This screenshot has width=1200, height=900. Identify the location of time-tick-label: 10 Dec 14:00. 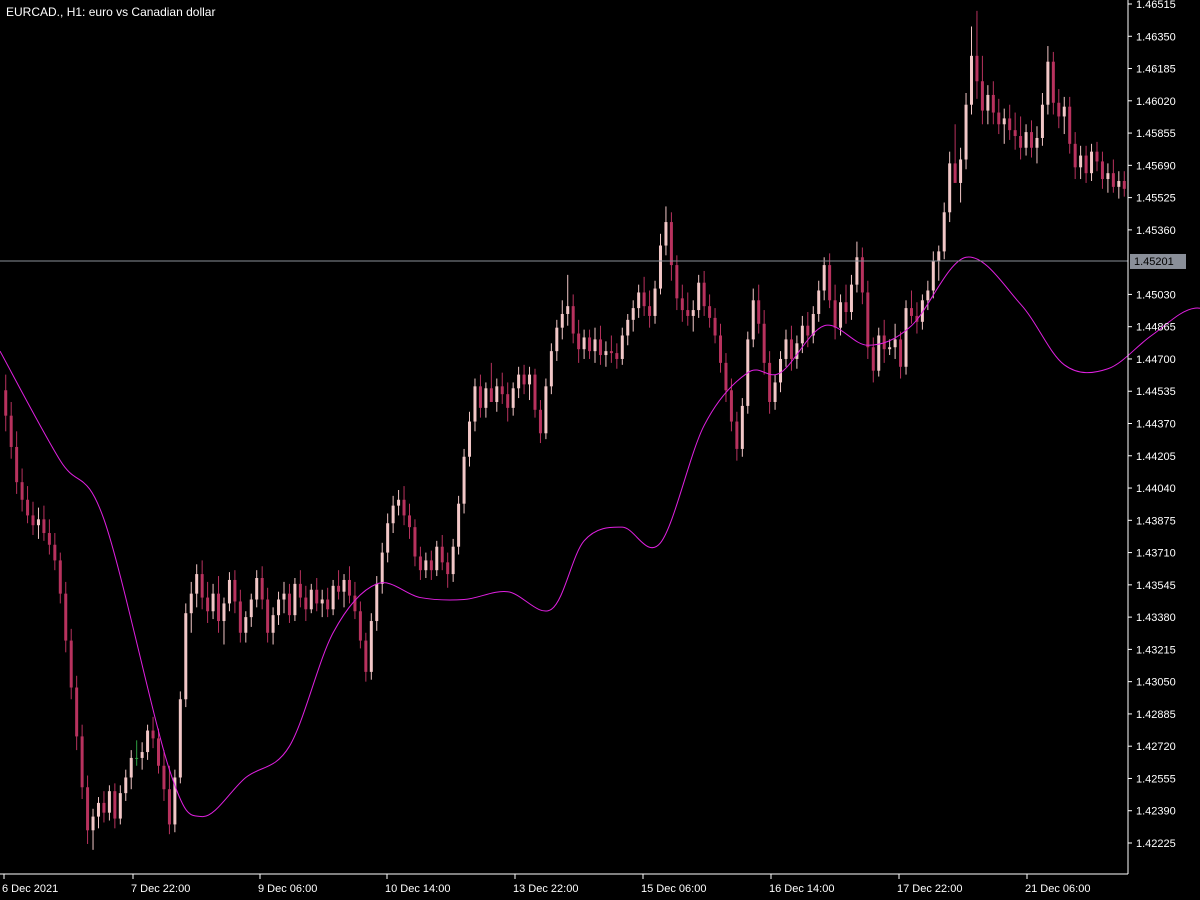
(417, 889).